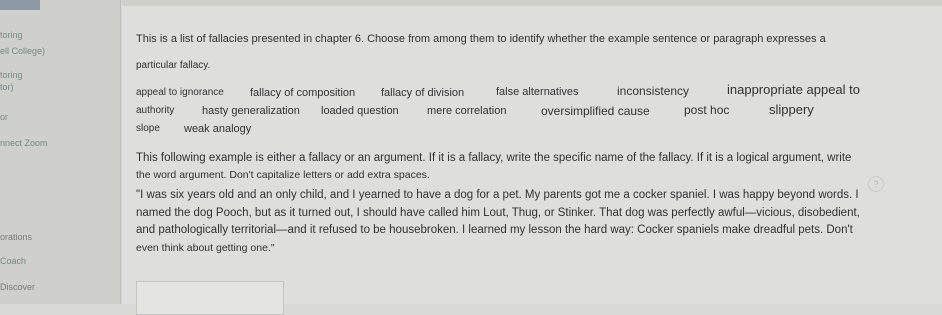 Image resolution: width=942 pixels, height=315 pixels. What do you see at coordinates (210, 298) in the screenshot?
I see `answer-input` at bounding box center [210, 298].